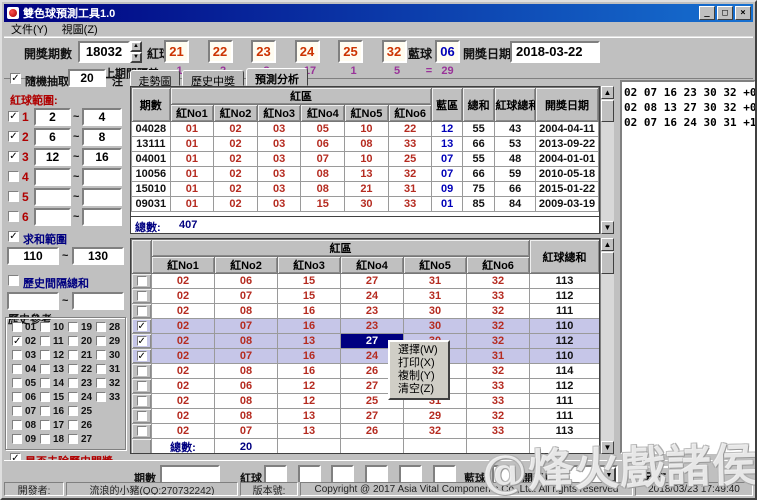 The width and height of the screenshot is (757, 500). What do you see at coordinates (607, 160) in the screenshot?
I see `history-table-scrollbar: ▲ ▼` at bounding box center [607, 160].